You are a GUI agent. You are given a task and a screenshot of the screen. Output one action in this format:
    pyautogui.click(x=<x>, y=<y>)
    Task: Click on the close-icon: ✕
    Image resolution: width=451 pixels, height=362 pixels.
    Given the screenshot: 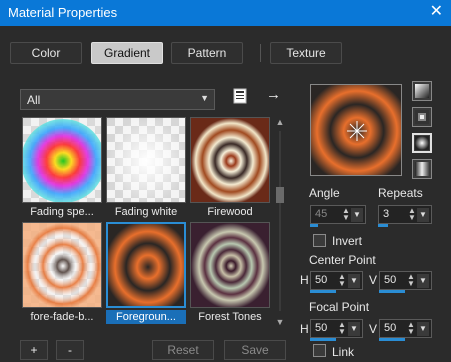 What is the action you would take?
    pyautogui.click(x=436, y=12)
    